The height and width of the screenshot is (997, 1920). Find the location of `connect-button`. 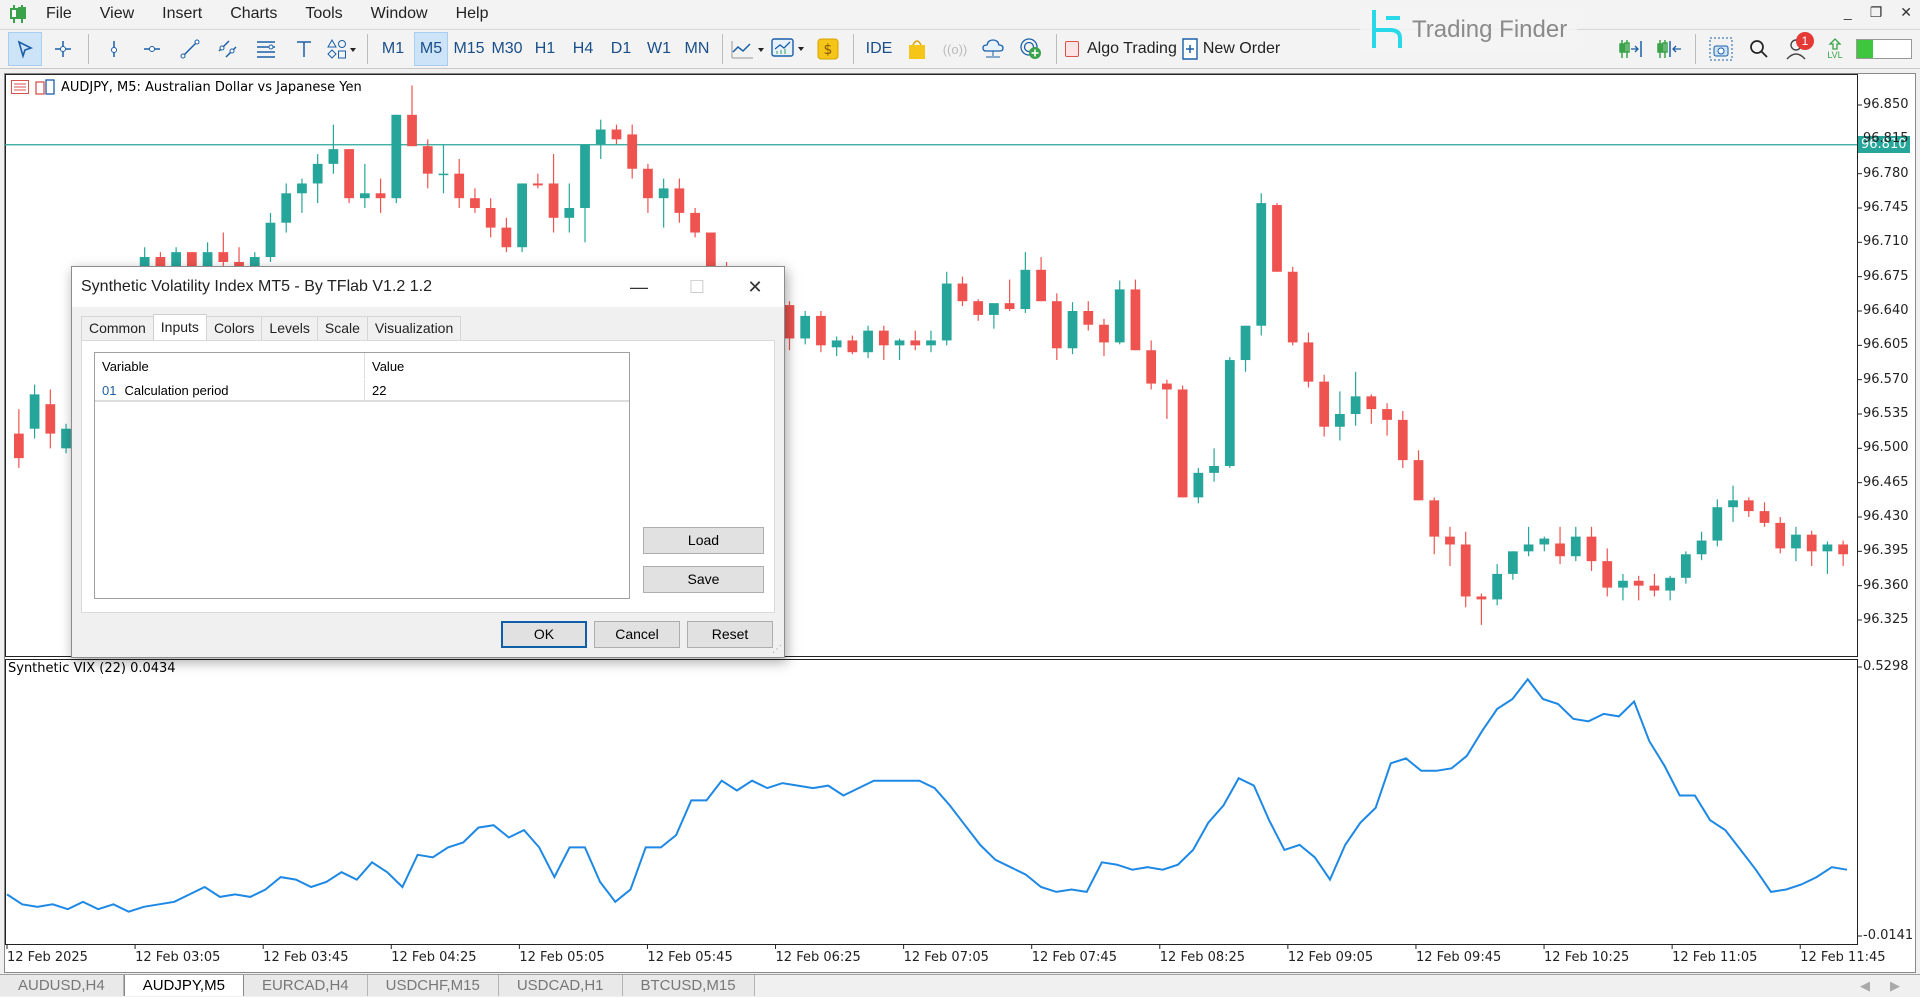

connect-button is located at coordinates (1031, 49).